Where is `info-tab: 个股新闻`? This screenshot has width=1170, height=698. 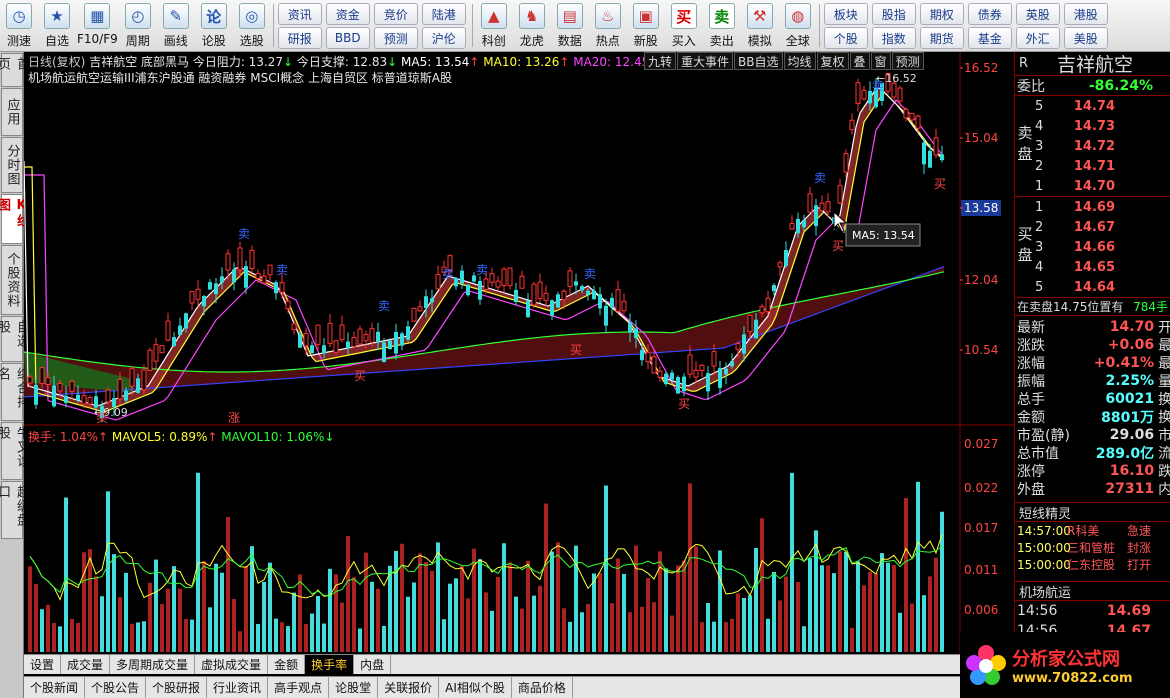 info-tab: 个股新闻 is located at coordinates (55, 687).